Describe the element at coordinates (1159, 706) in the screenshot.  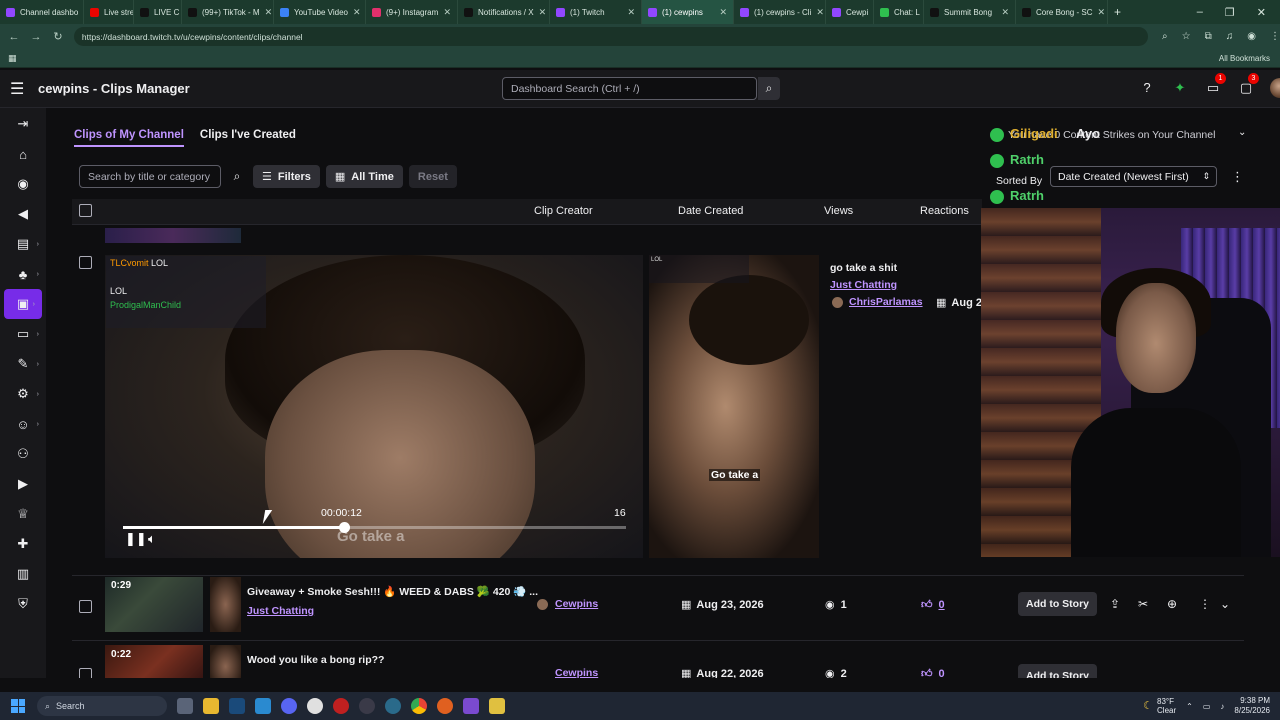
I see `weather-widget: ☾ 83°F Clear` at that location.